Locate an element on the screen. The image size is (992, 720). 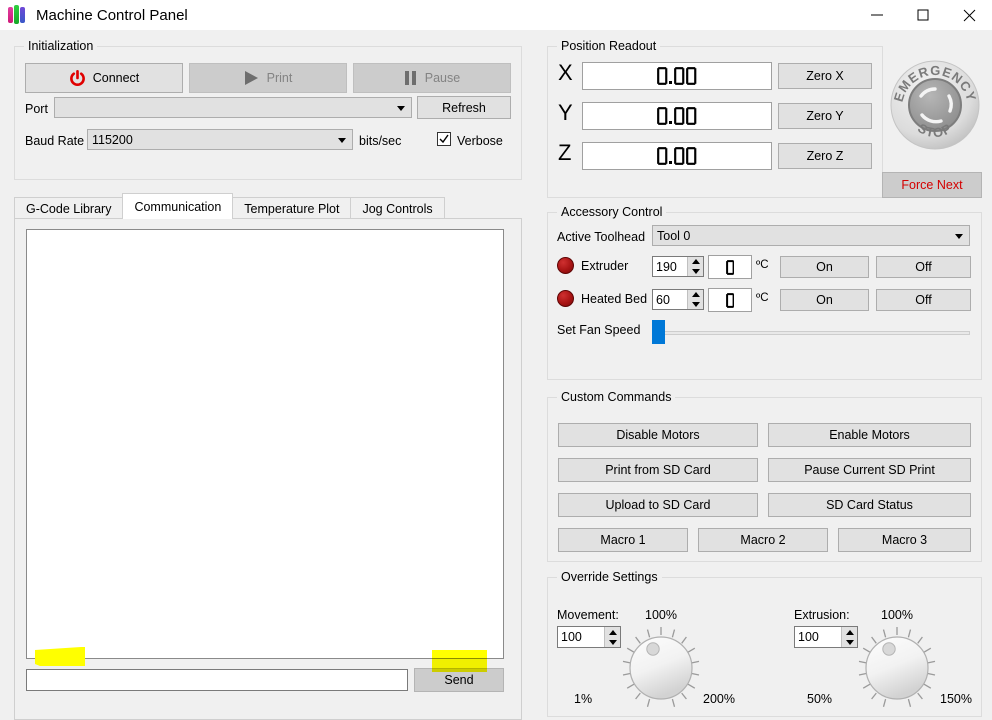
disable-motors-button: Disable Motors is located at coordinates (658, 435).